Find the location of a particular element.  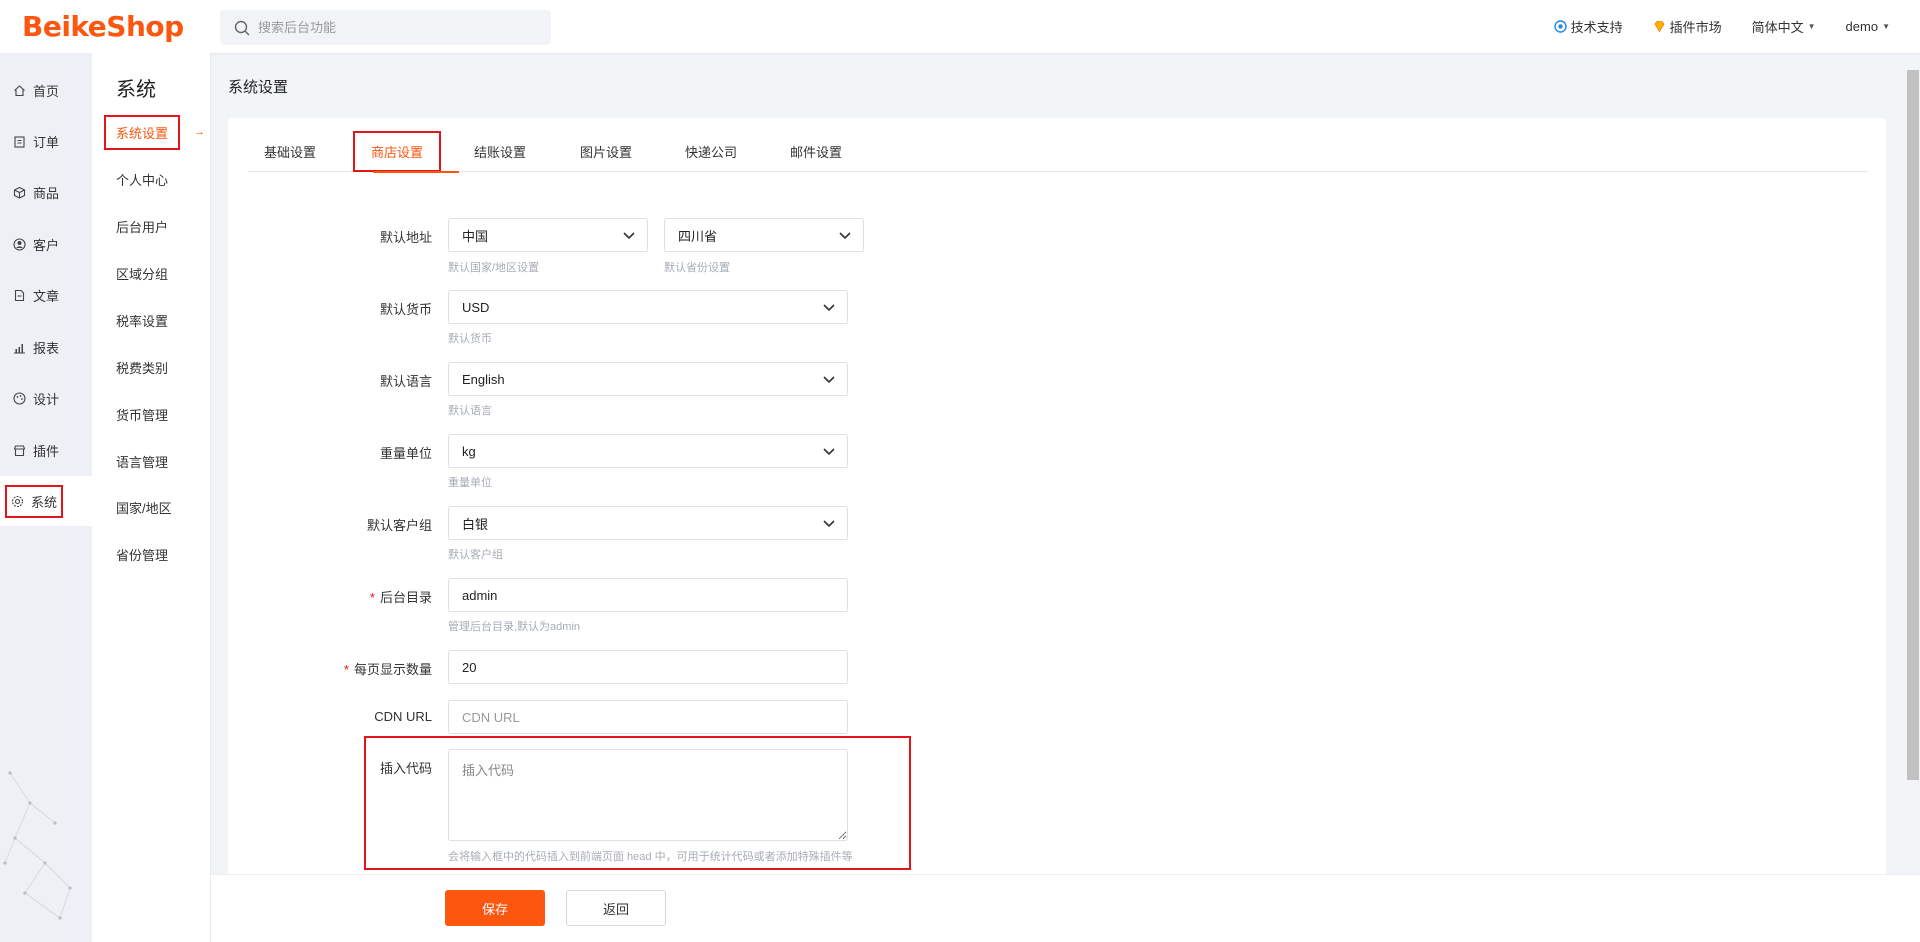

user-dropdown: demo ▼ is located at coordinates (1868, 26).